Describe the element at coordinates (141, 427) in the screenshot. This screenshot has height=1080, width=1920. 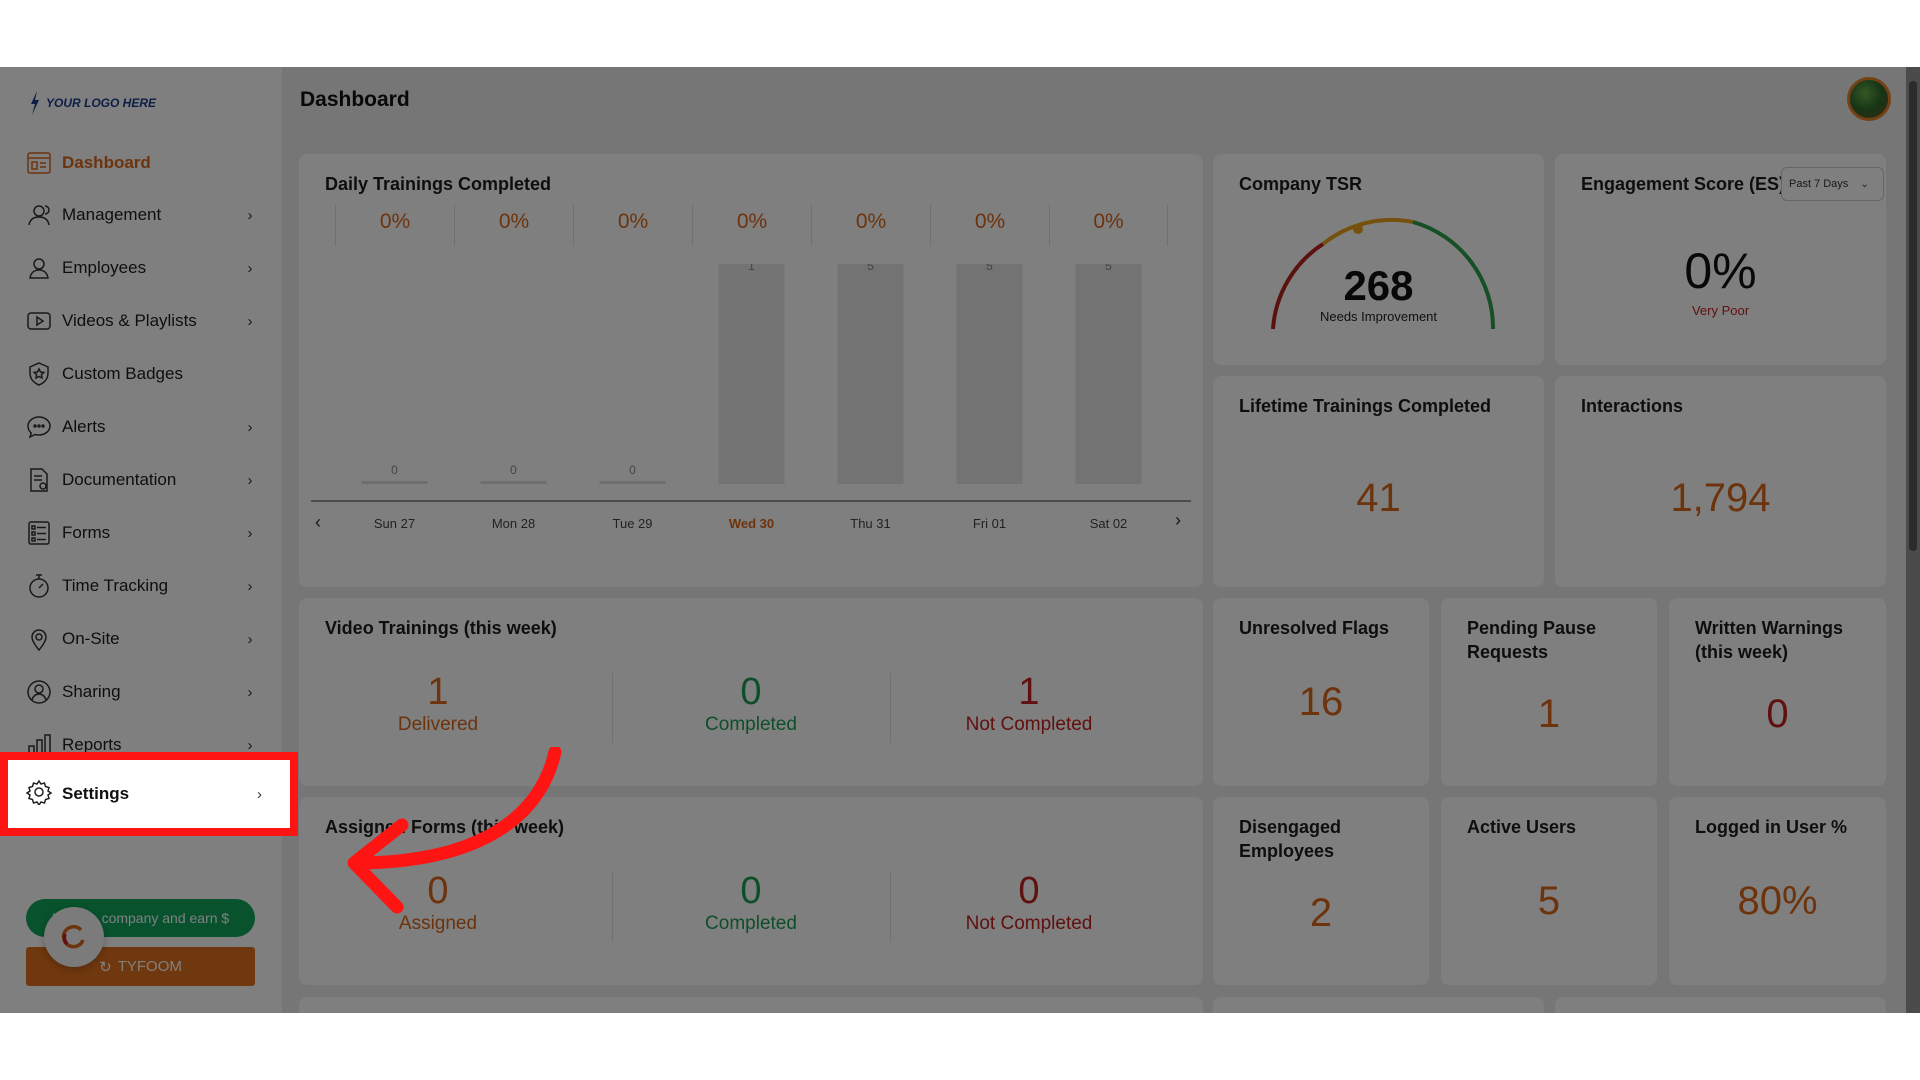
I see `sidebar-item-alerts: Alerts ›` at that location.